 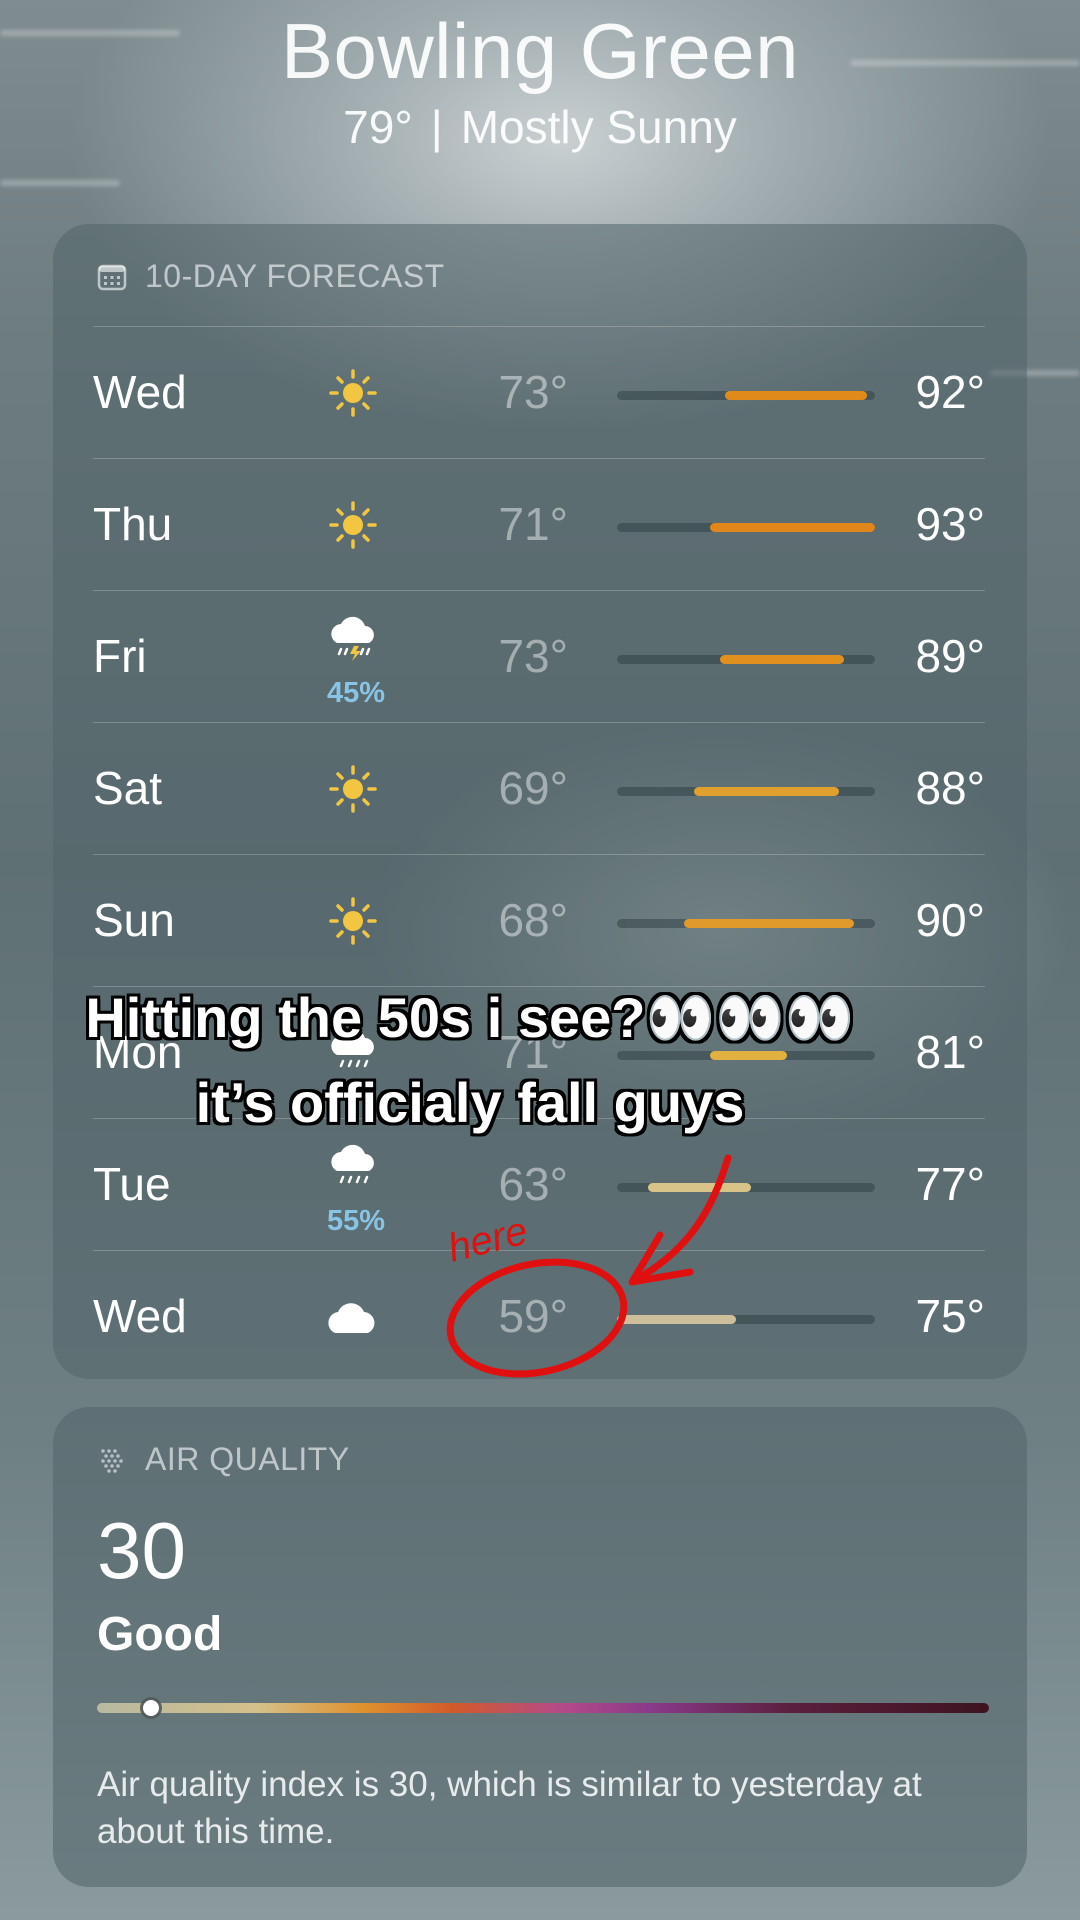 What do you see at coordinates (150, 1708) in the screenshot?
I see `aqi-indicator` at bounding box center [150, 1708].